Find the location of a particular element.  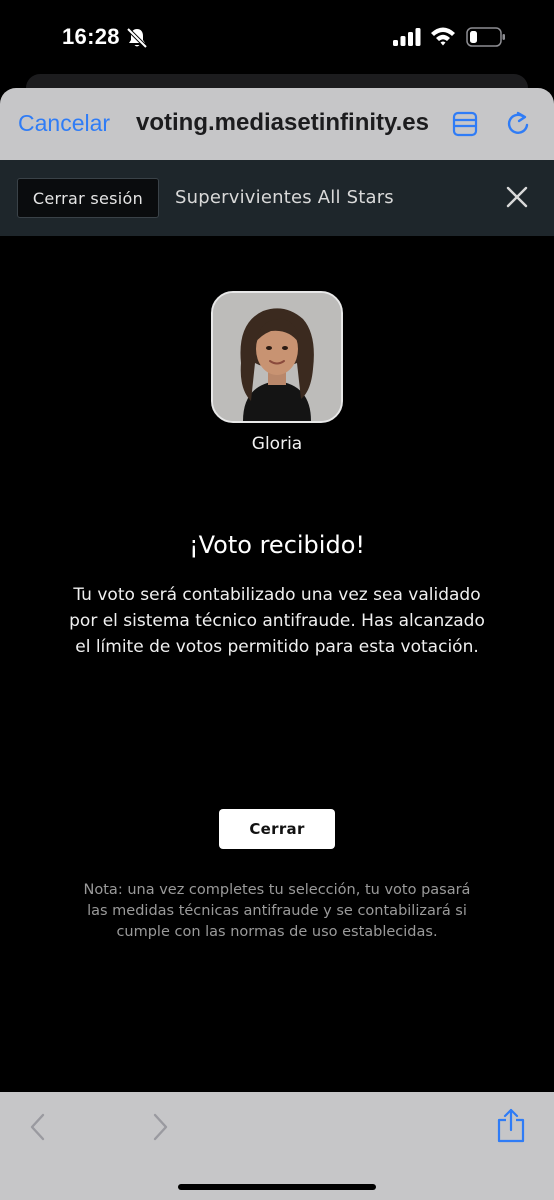

bell-slash-icon is located at coordinates (137, 40).